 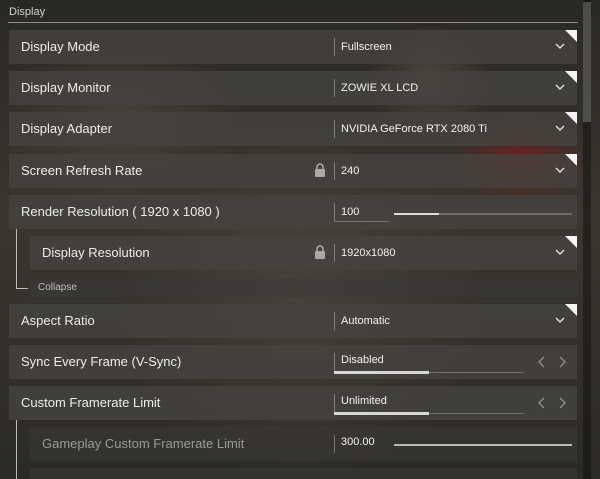 I want to click on setting-label: Sync Every Frame (V-Sync), so click(x=101, y=361).